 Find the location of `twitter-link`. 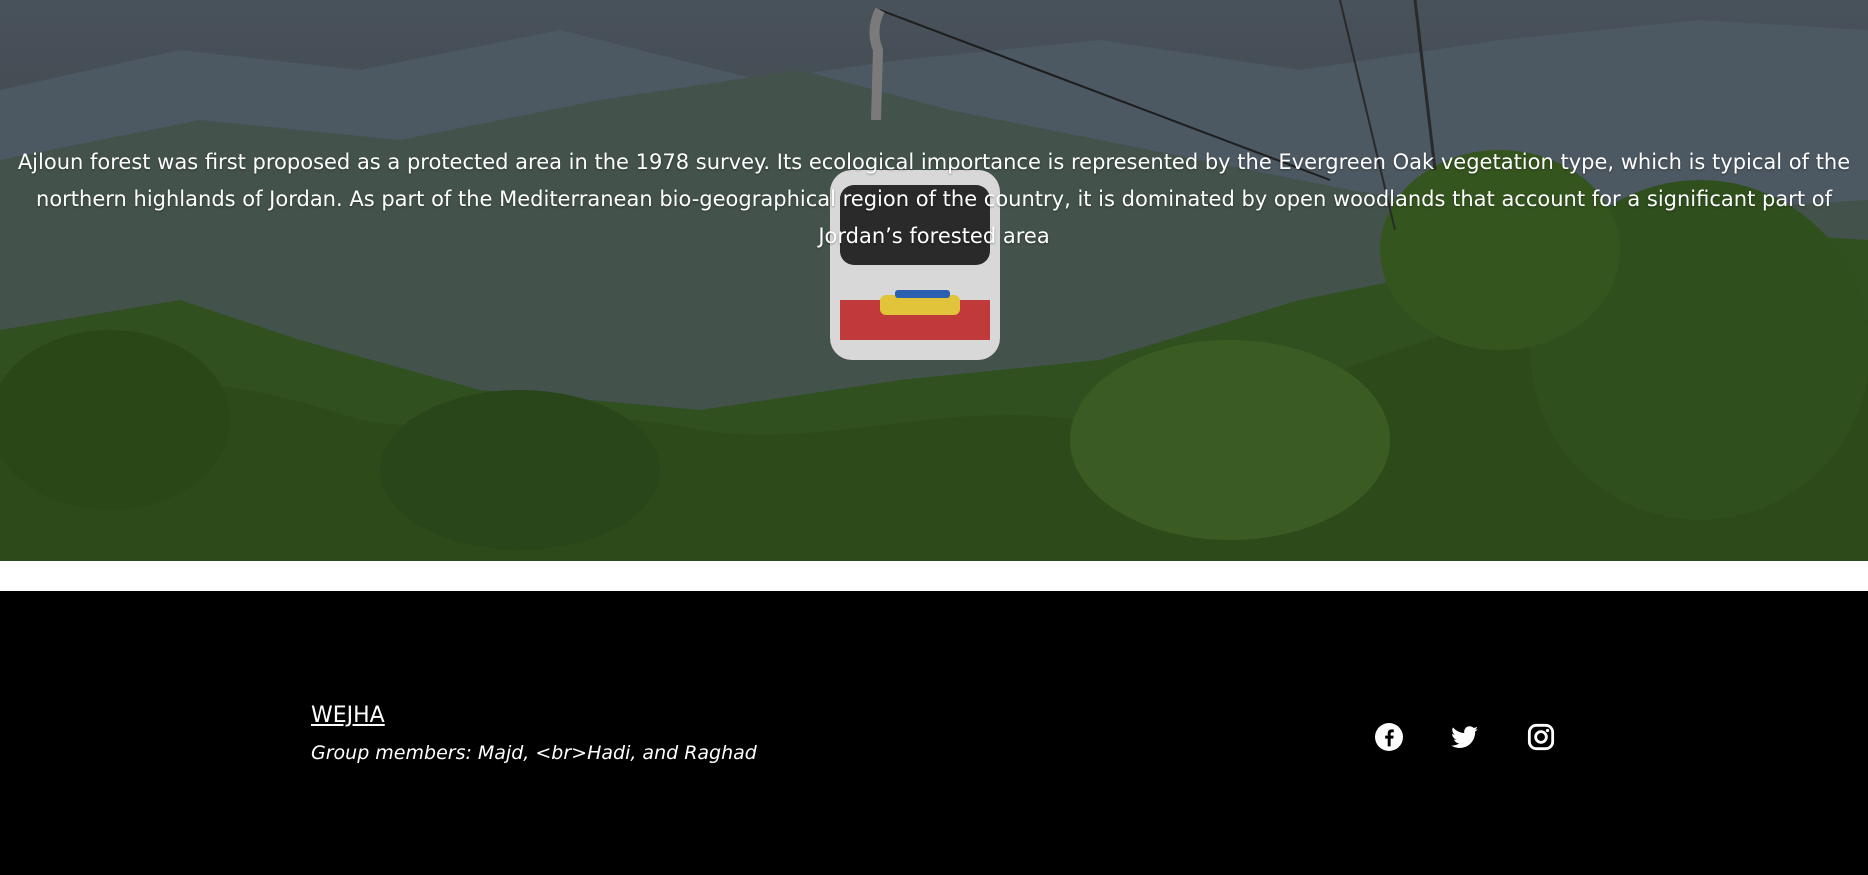

twitter-link is located at coordinates (1465, 737).